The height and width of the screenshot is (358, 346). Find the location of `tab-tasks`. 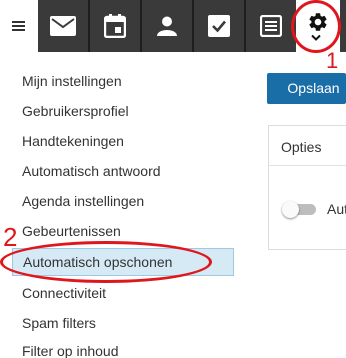

tab-tasks is located at coordinates (219, 26).